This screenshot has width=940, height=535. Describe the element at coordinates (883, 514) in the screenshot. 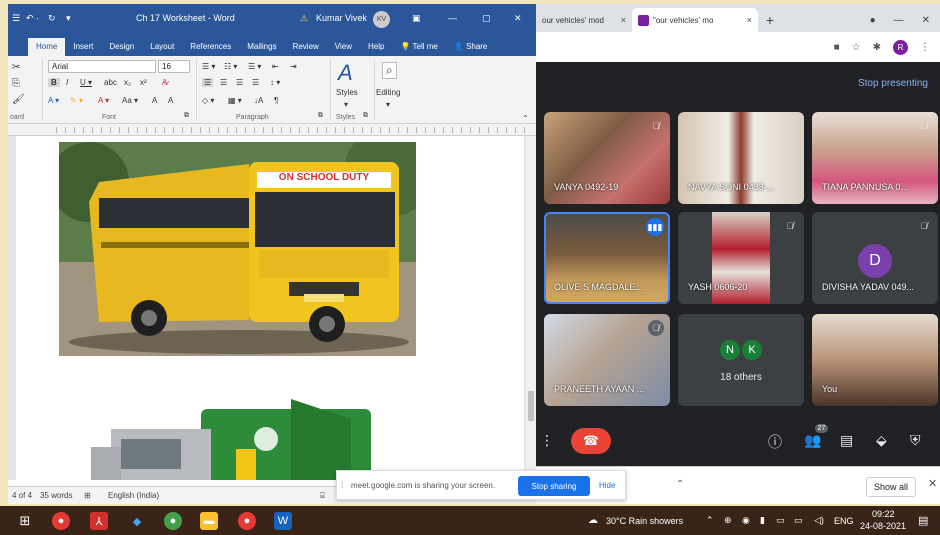

I see `clock-time: 09:22` at that location.